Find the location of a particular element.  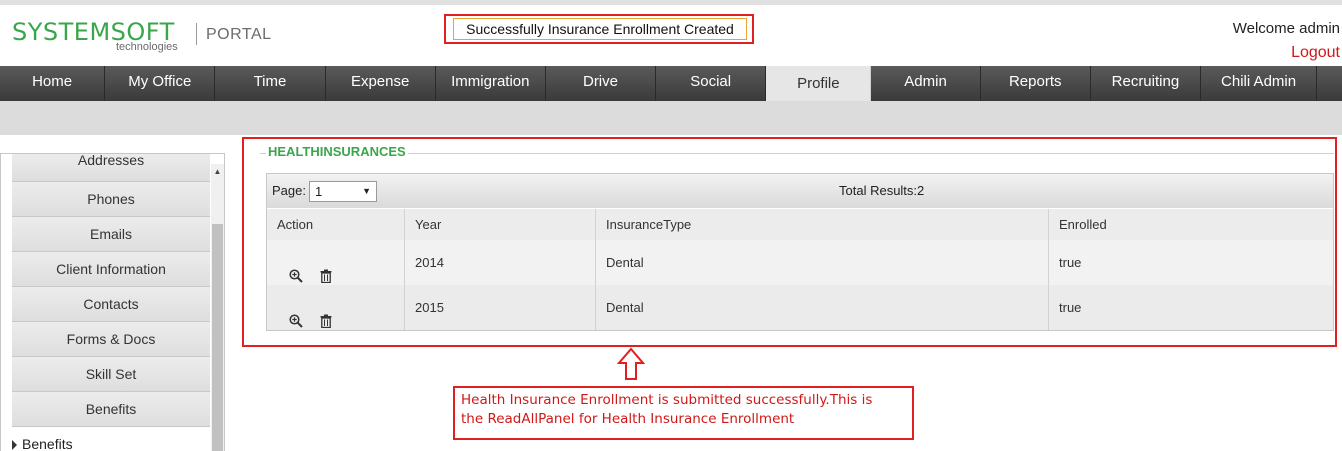

total-results: Total Results:2 is located at coordinates (882, 190).